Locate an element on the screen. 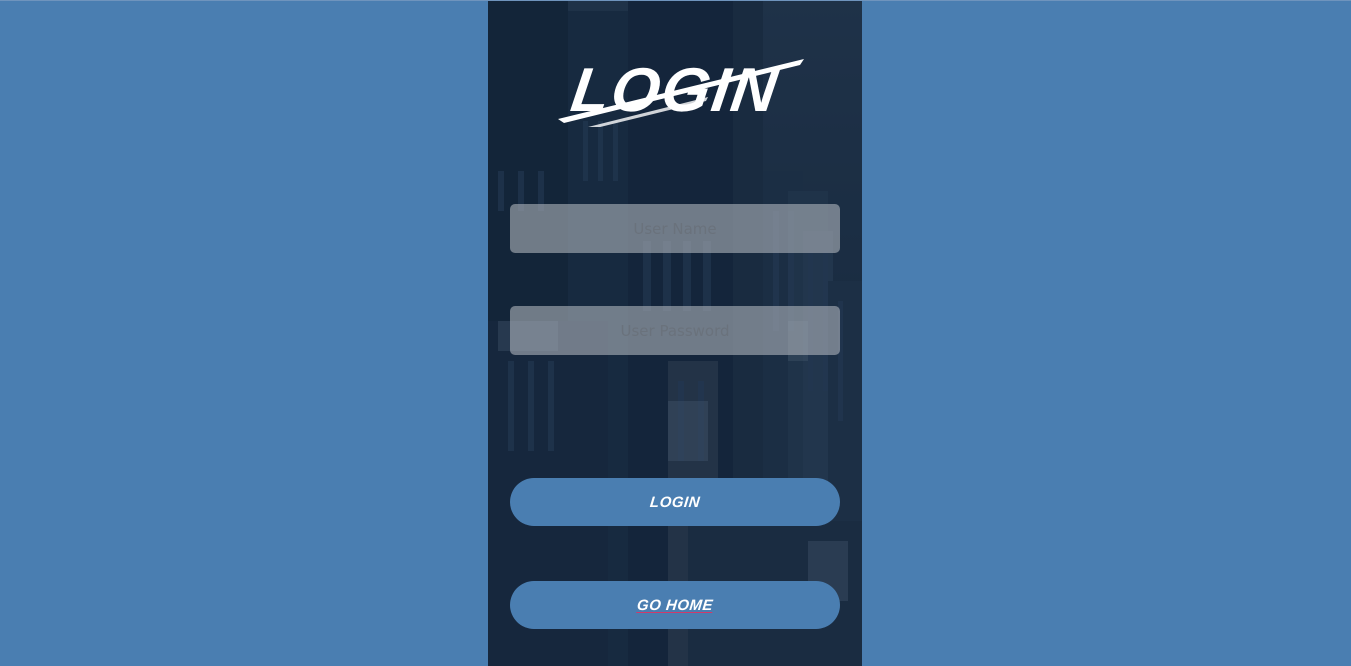 This screenshot has height=666, width=1351. go-home-button-label: GO HOME is located at coordinates (675, 605).